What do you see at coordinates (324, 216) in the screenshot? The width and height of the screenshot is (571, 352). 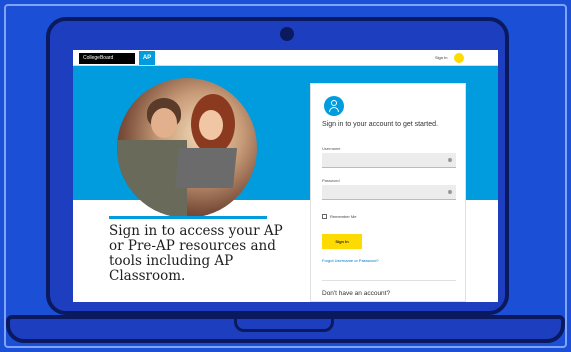 I see `remember-me-checkbox` at bounding box center [324, 216].